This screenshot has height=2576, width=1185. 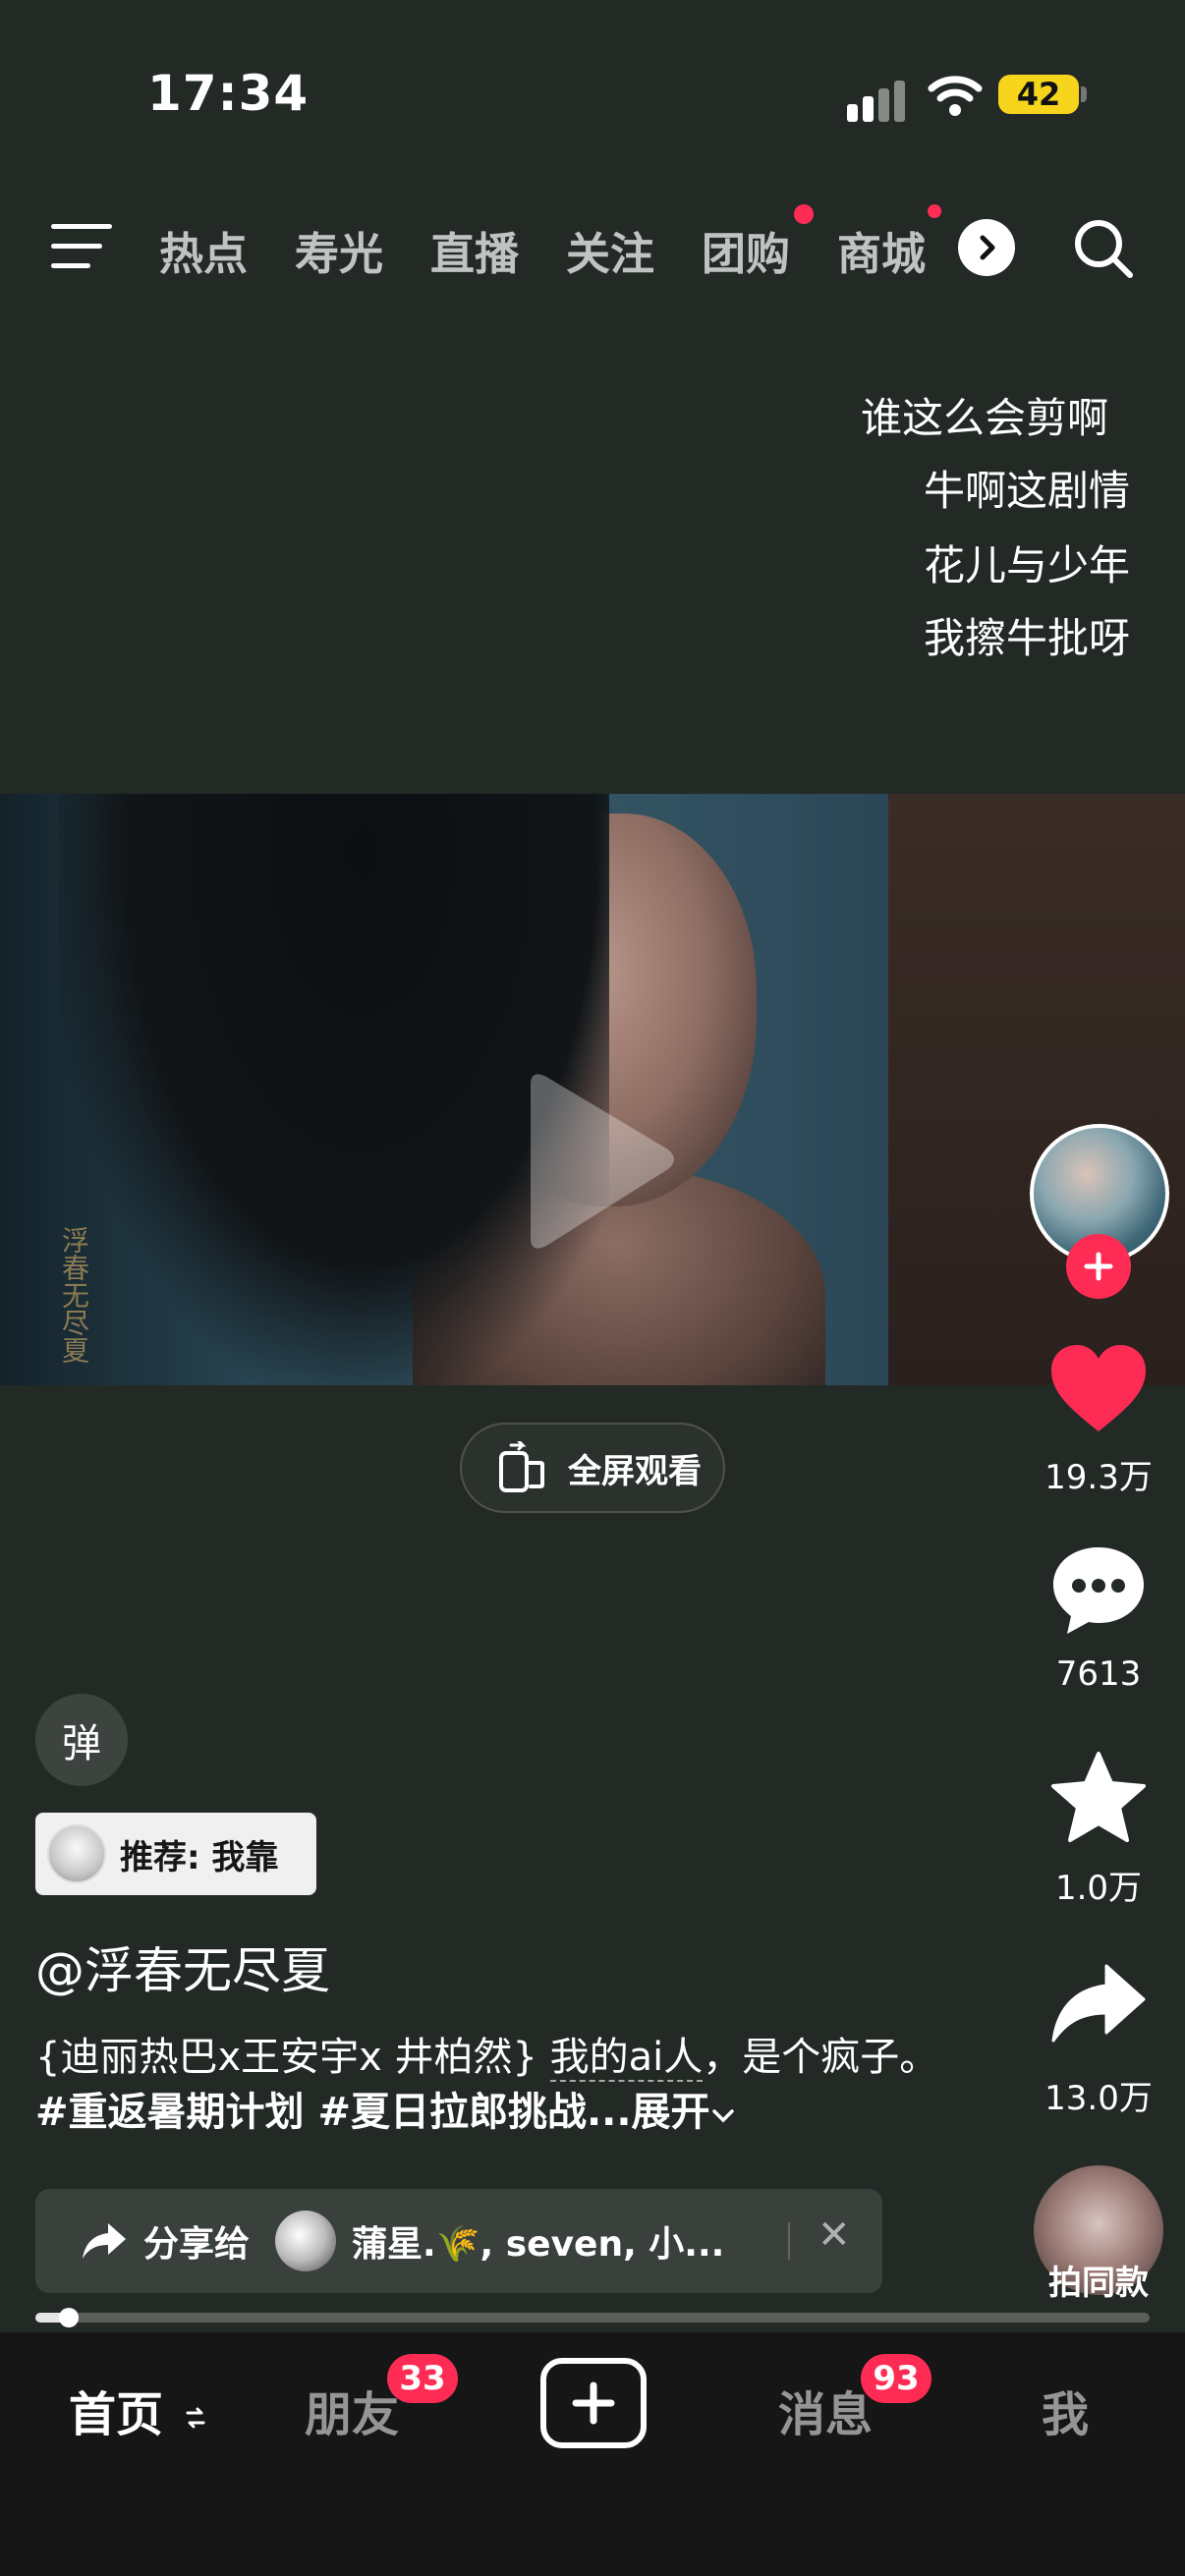 I want to click on tab-shouguang: 寿光, so click(x=339, y=250).